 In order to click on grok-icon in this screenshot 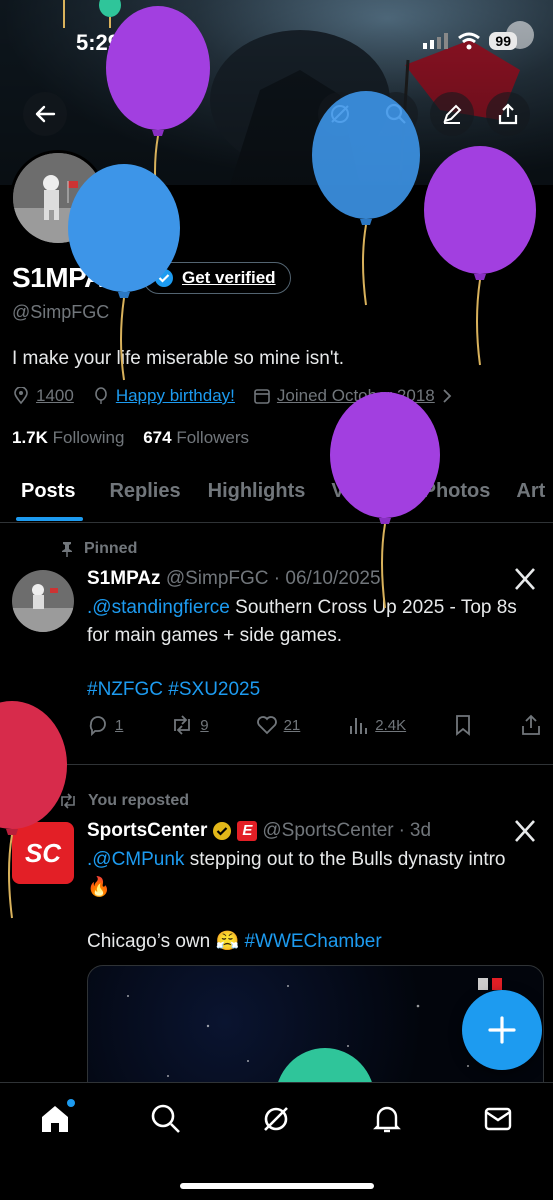, I will do `click(276, 1119)`.